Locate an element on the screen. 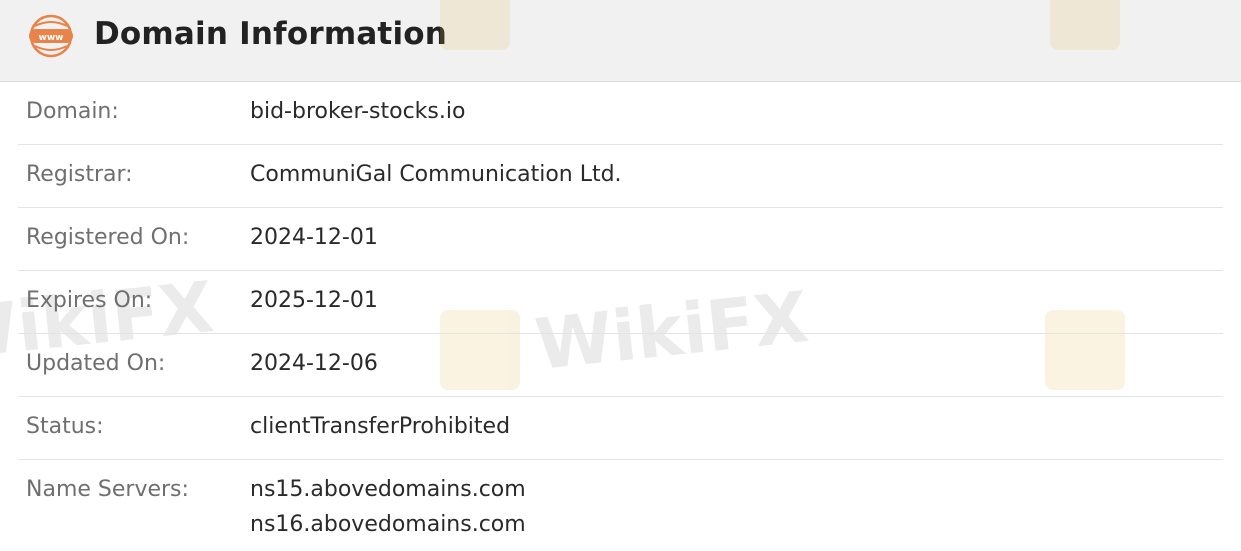  row-registrar: Registrar: CommuniGal Communication Ltd. is located at coordinates (620, 176).